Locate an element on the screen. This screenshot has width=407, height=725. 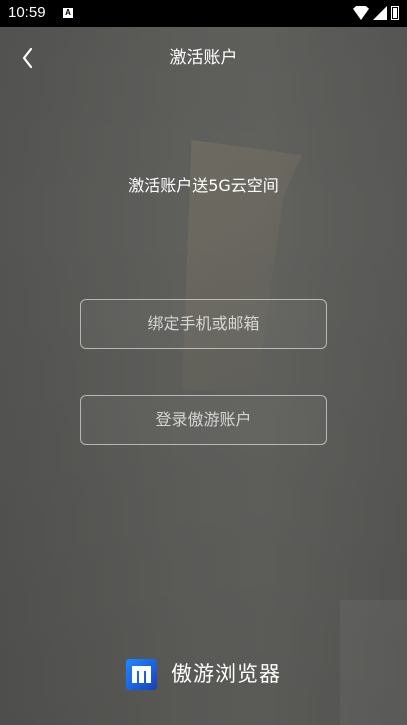
header: 激活账户 is located at coordinates (203, 58).